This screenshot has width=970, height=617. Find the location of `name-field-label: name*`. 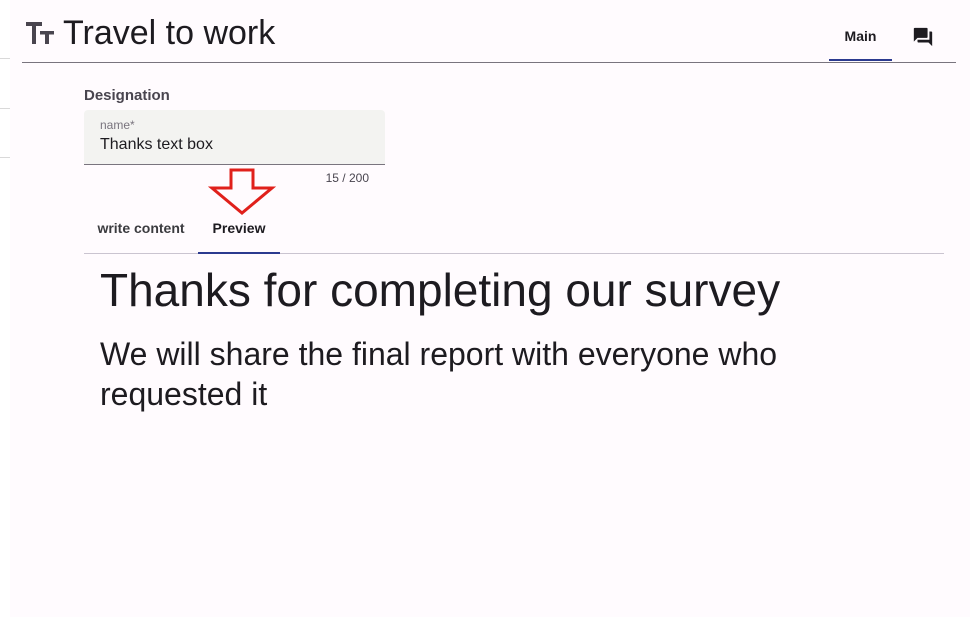

name-field-label: name* is located at coordinates (117, 125).